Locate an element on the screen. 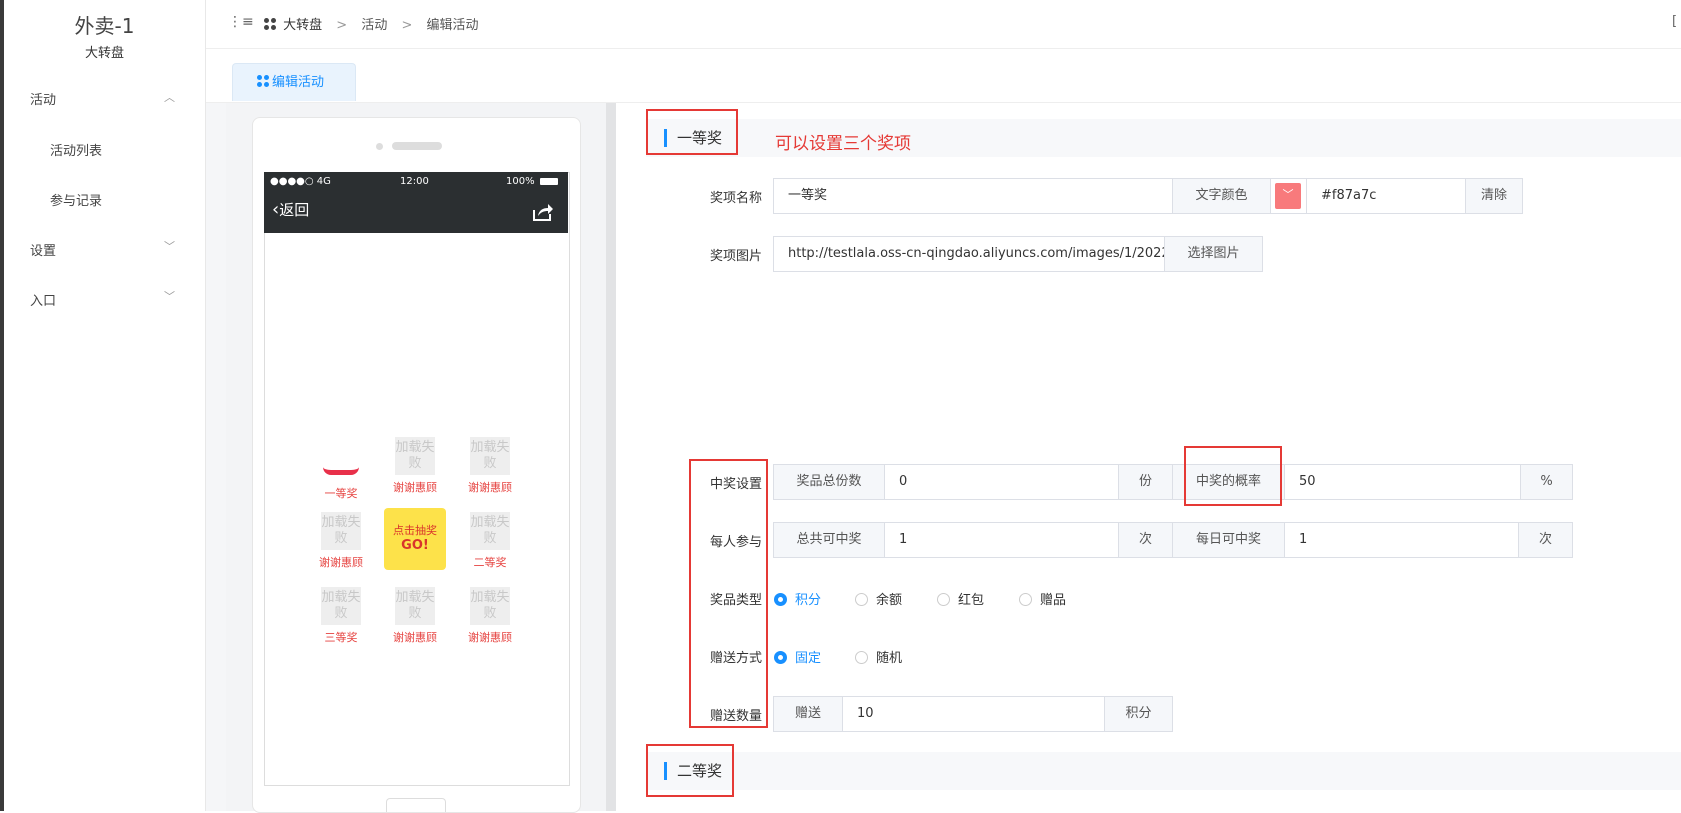  unit-addon: 次 is located at coordinates (1545, 540).